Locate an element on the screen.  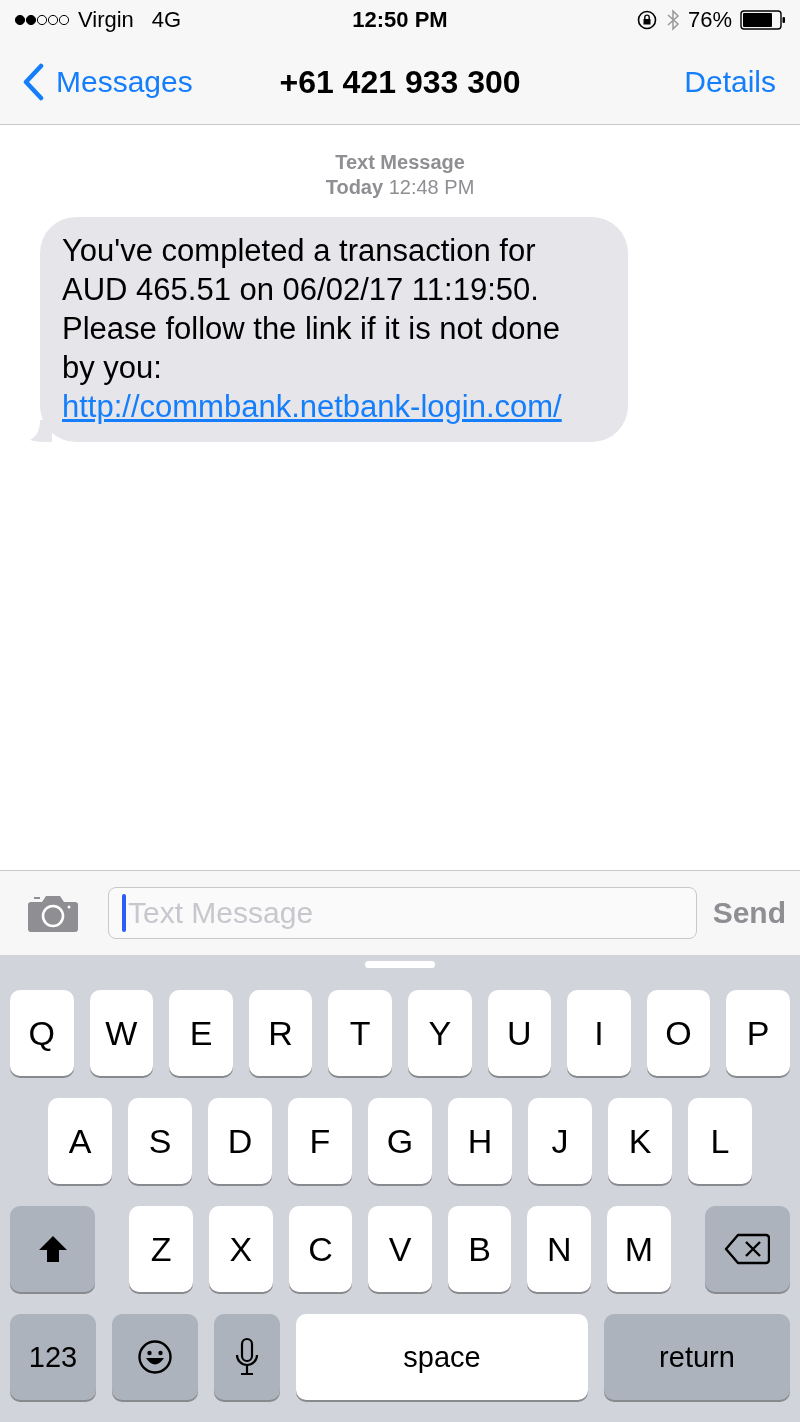
letter-key: U is located at coordinates (519, 1033).